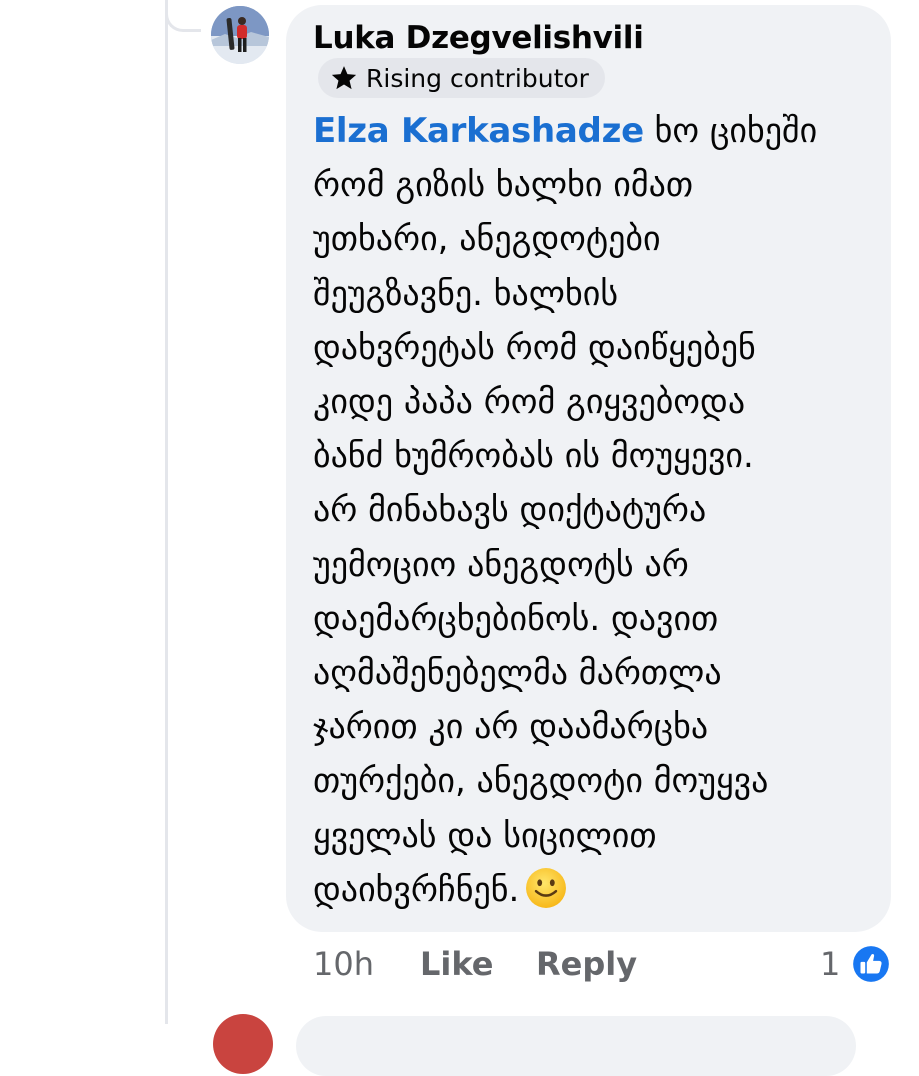  What do you see at coordinates (243, 1044) in the screenshot?
I see `next-comment-avatar` at bounding box center [243, 1044].